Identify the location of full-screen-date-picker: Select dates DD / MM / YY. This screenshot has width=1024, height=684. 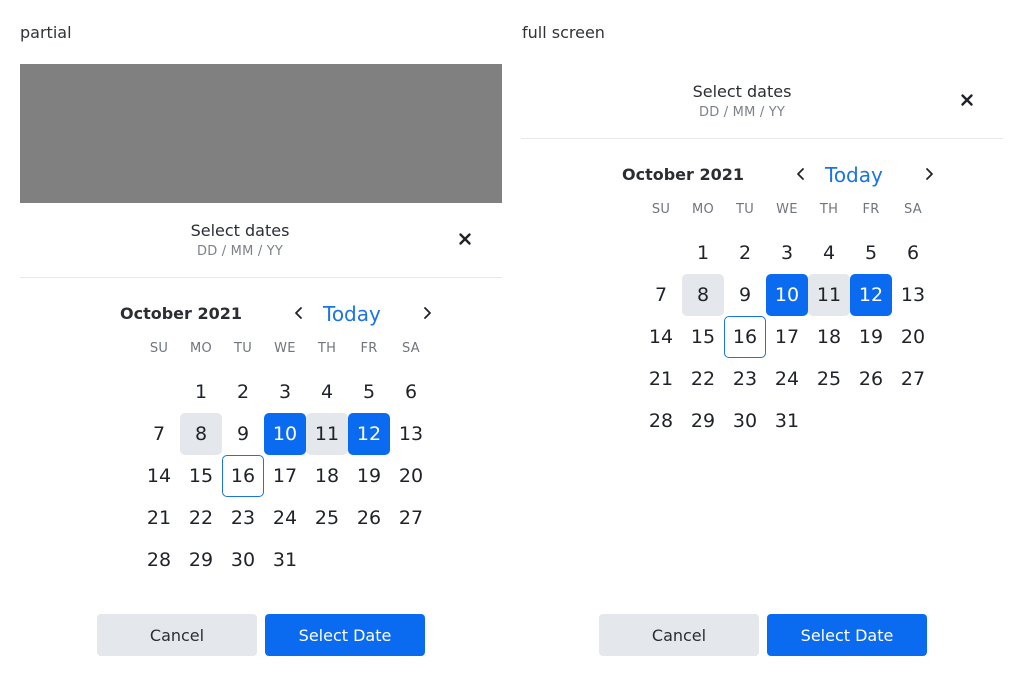
(762, 101).